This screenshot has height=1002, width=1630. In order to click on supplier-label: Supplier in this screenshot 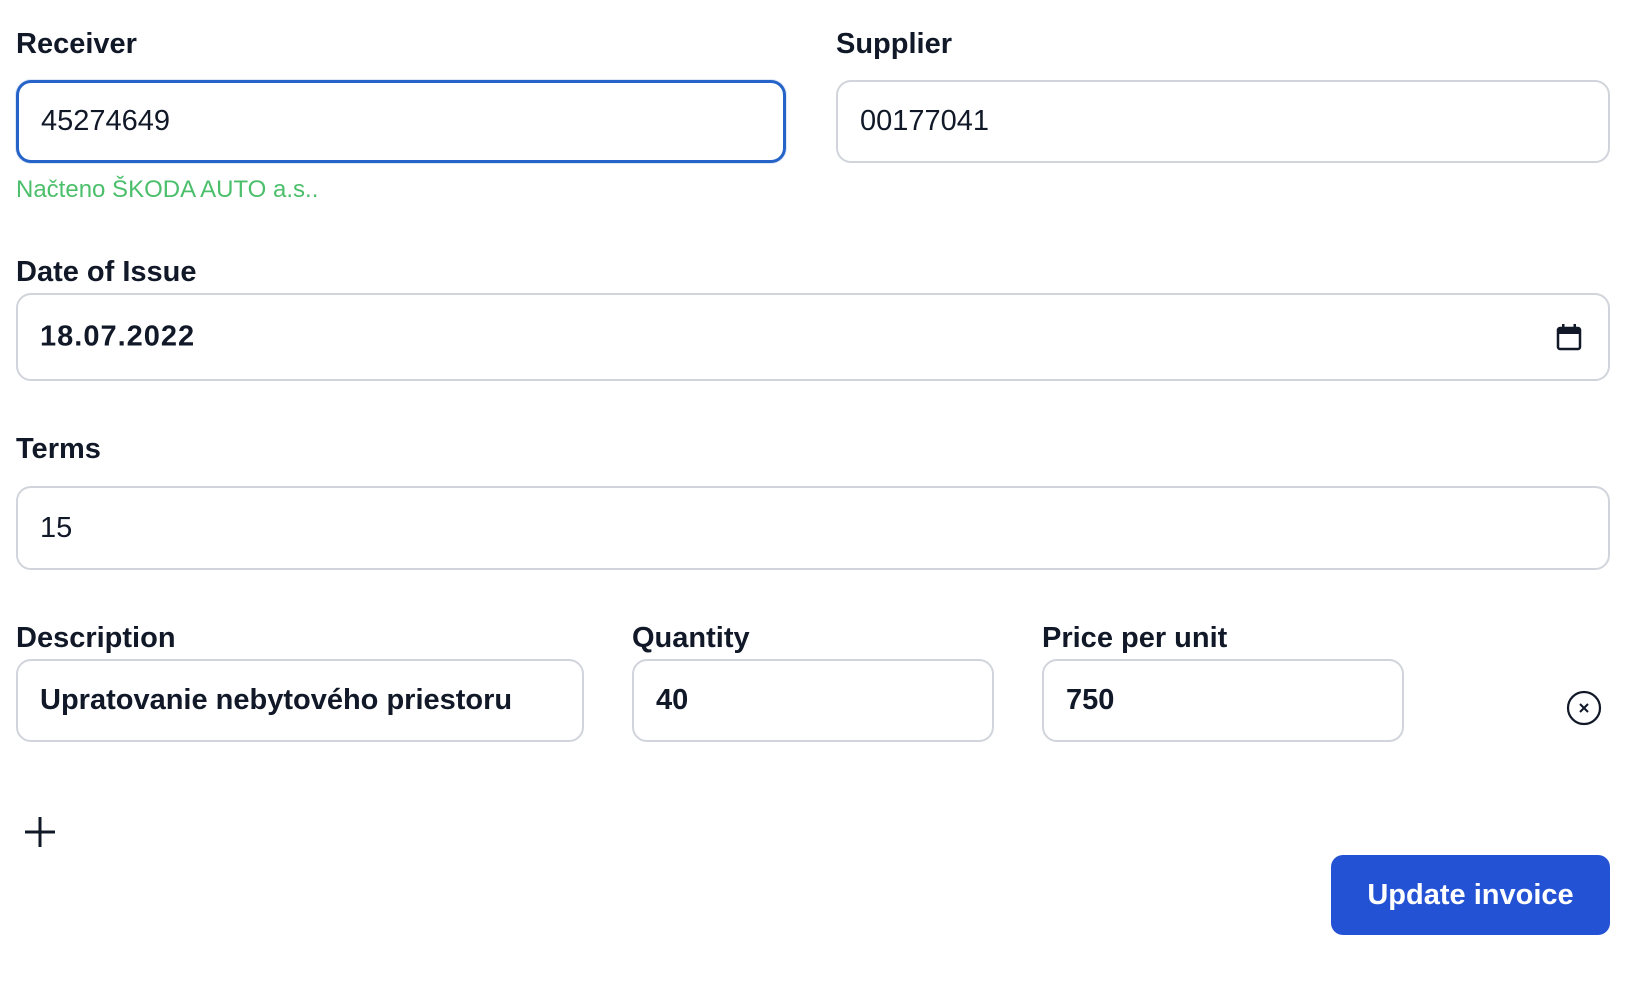, I will do `click(894, 44)`.